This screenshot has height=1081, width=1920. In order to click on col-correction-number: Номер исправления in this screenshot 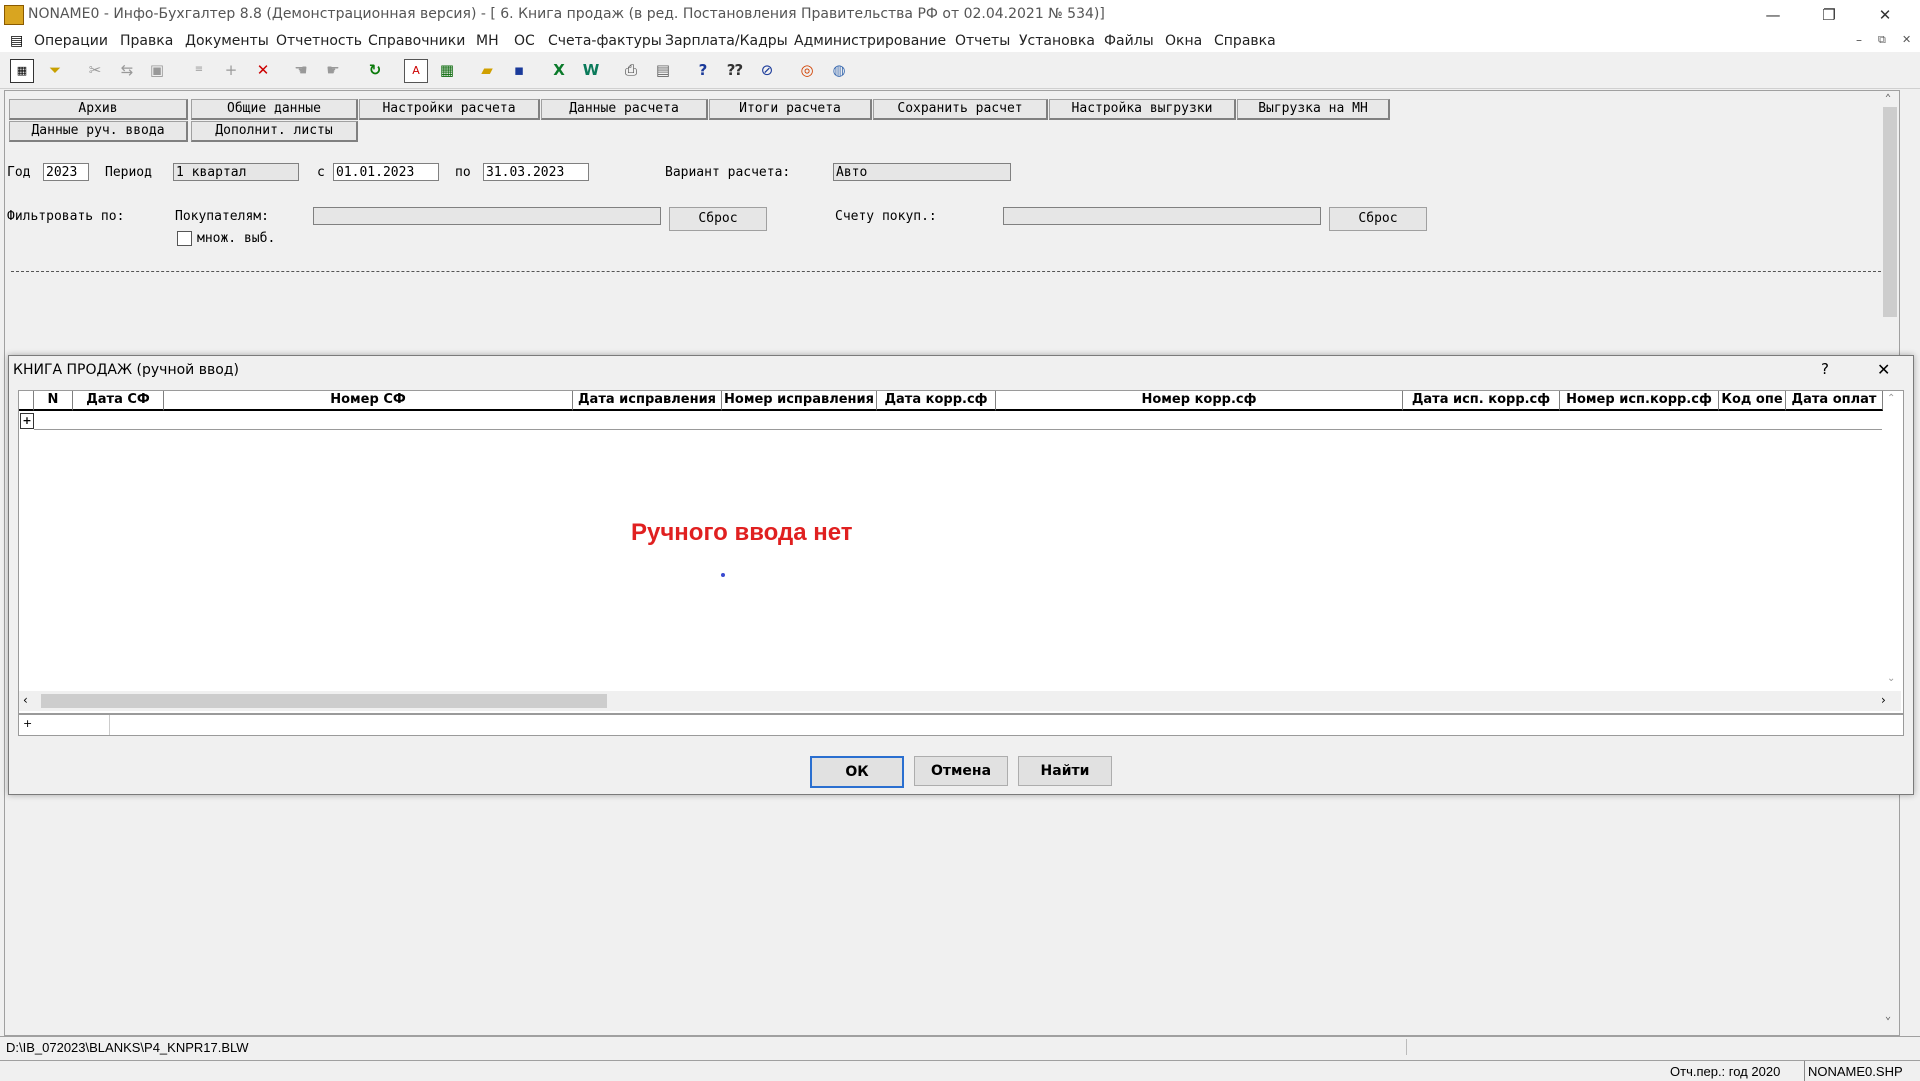, I will do `click(799, 401)`.